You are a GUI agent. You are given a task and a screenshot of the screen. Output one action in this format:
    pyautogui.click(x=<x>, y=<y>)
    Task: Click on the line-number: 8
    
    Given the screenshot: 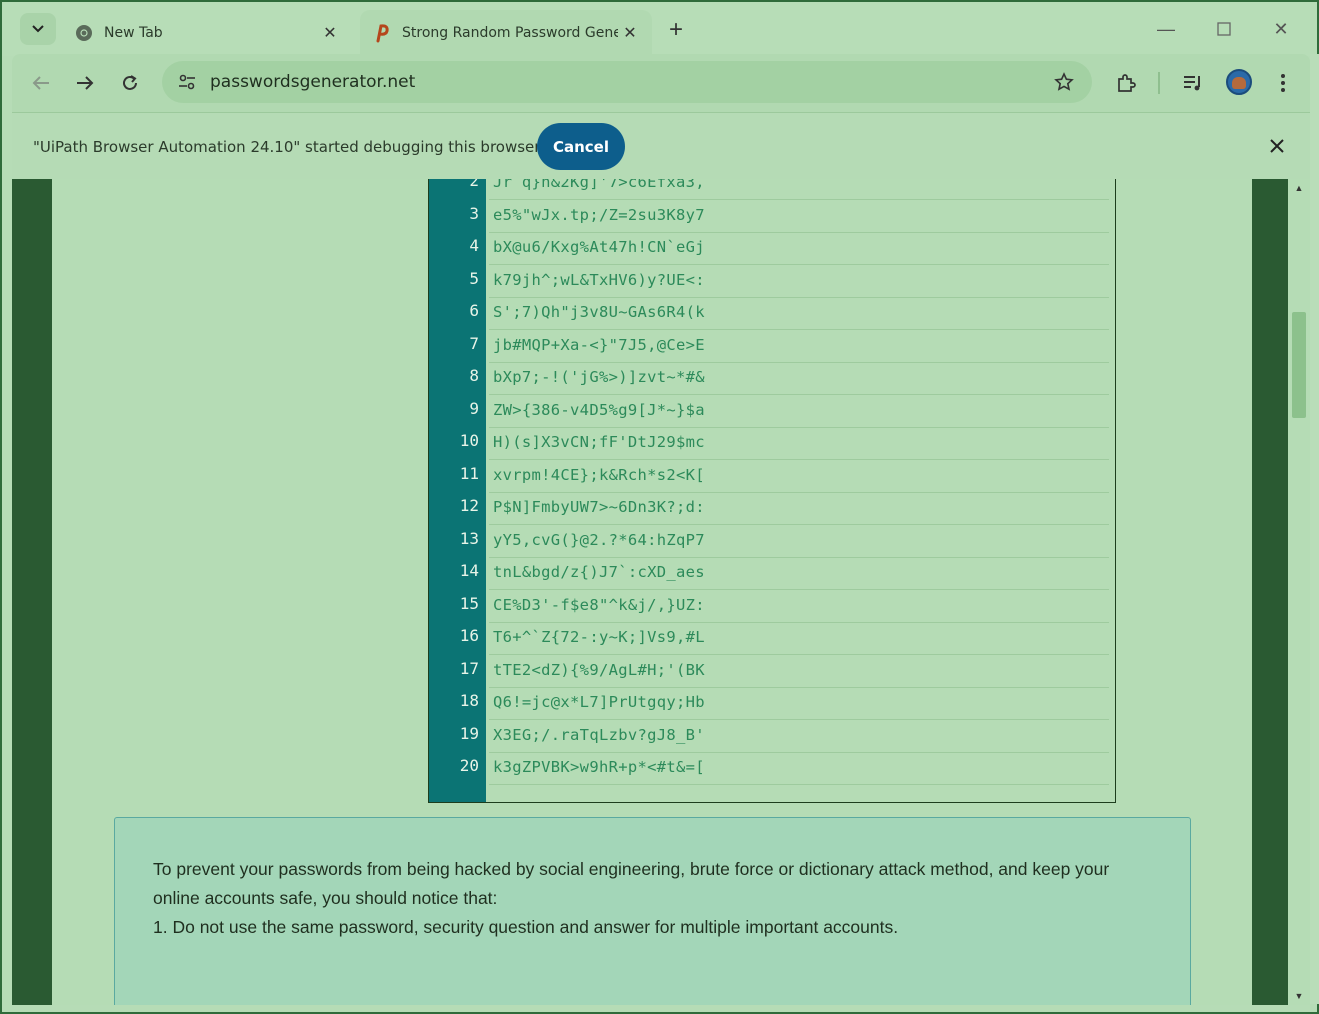 What is the action you would take?
    pyautogui.click(x=474, y=375)
    